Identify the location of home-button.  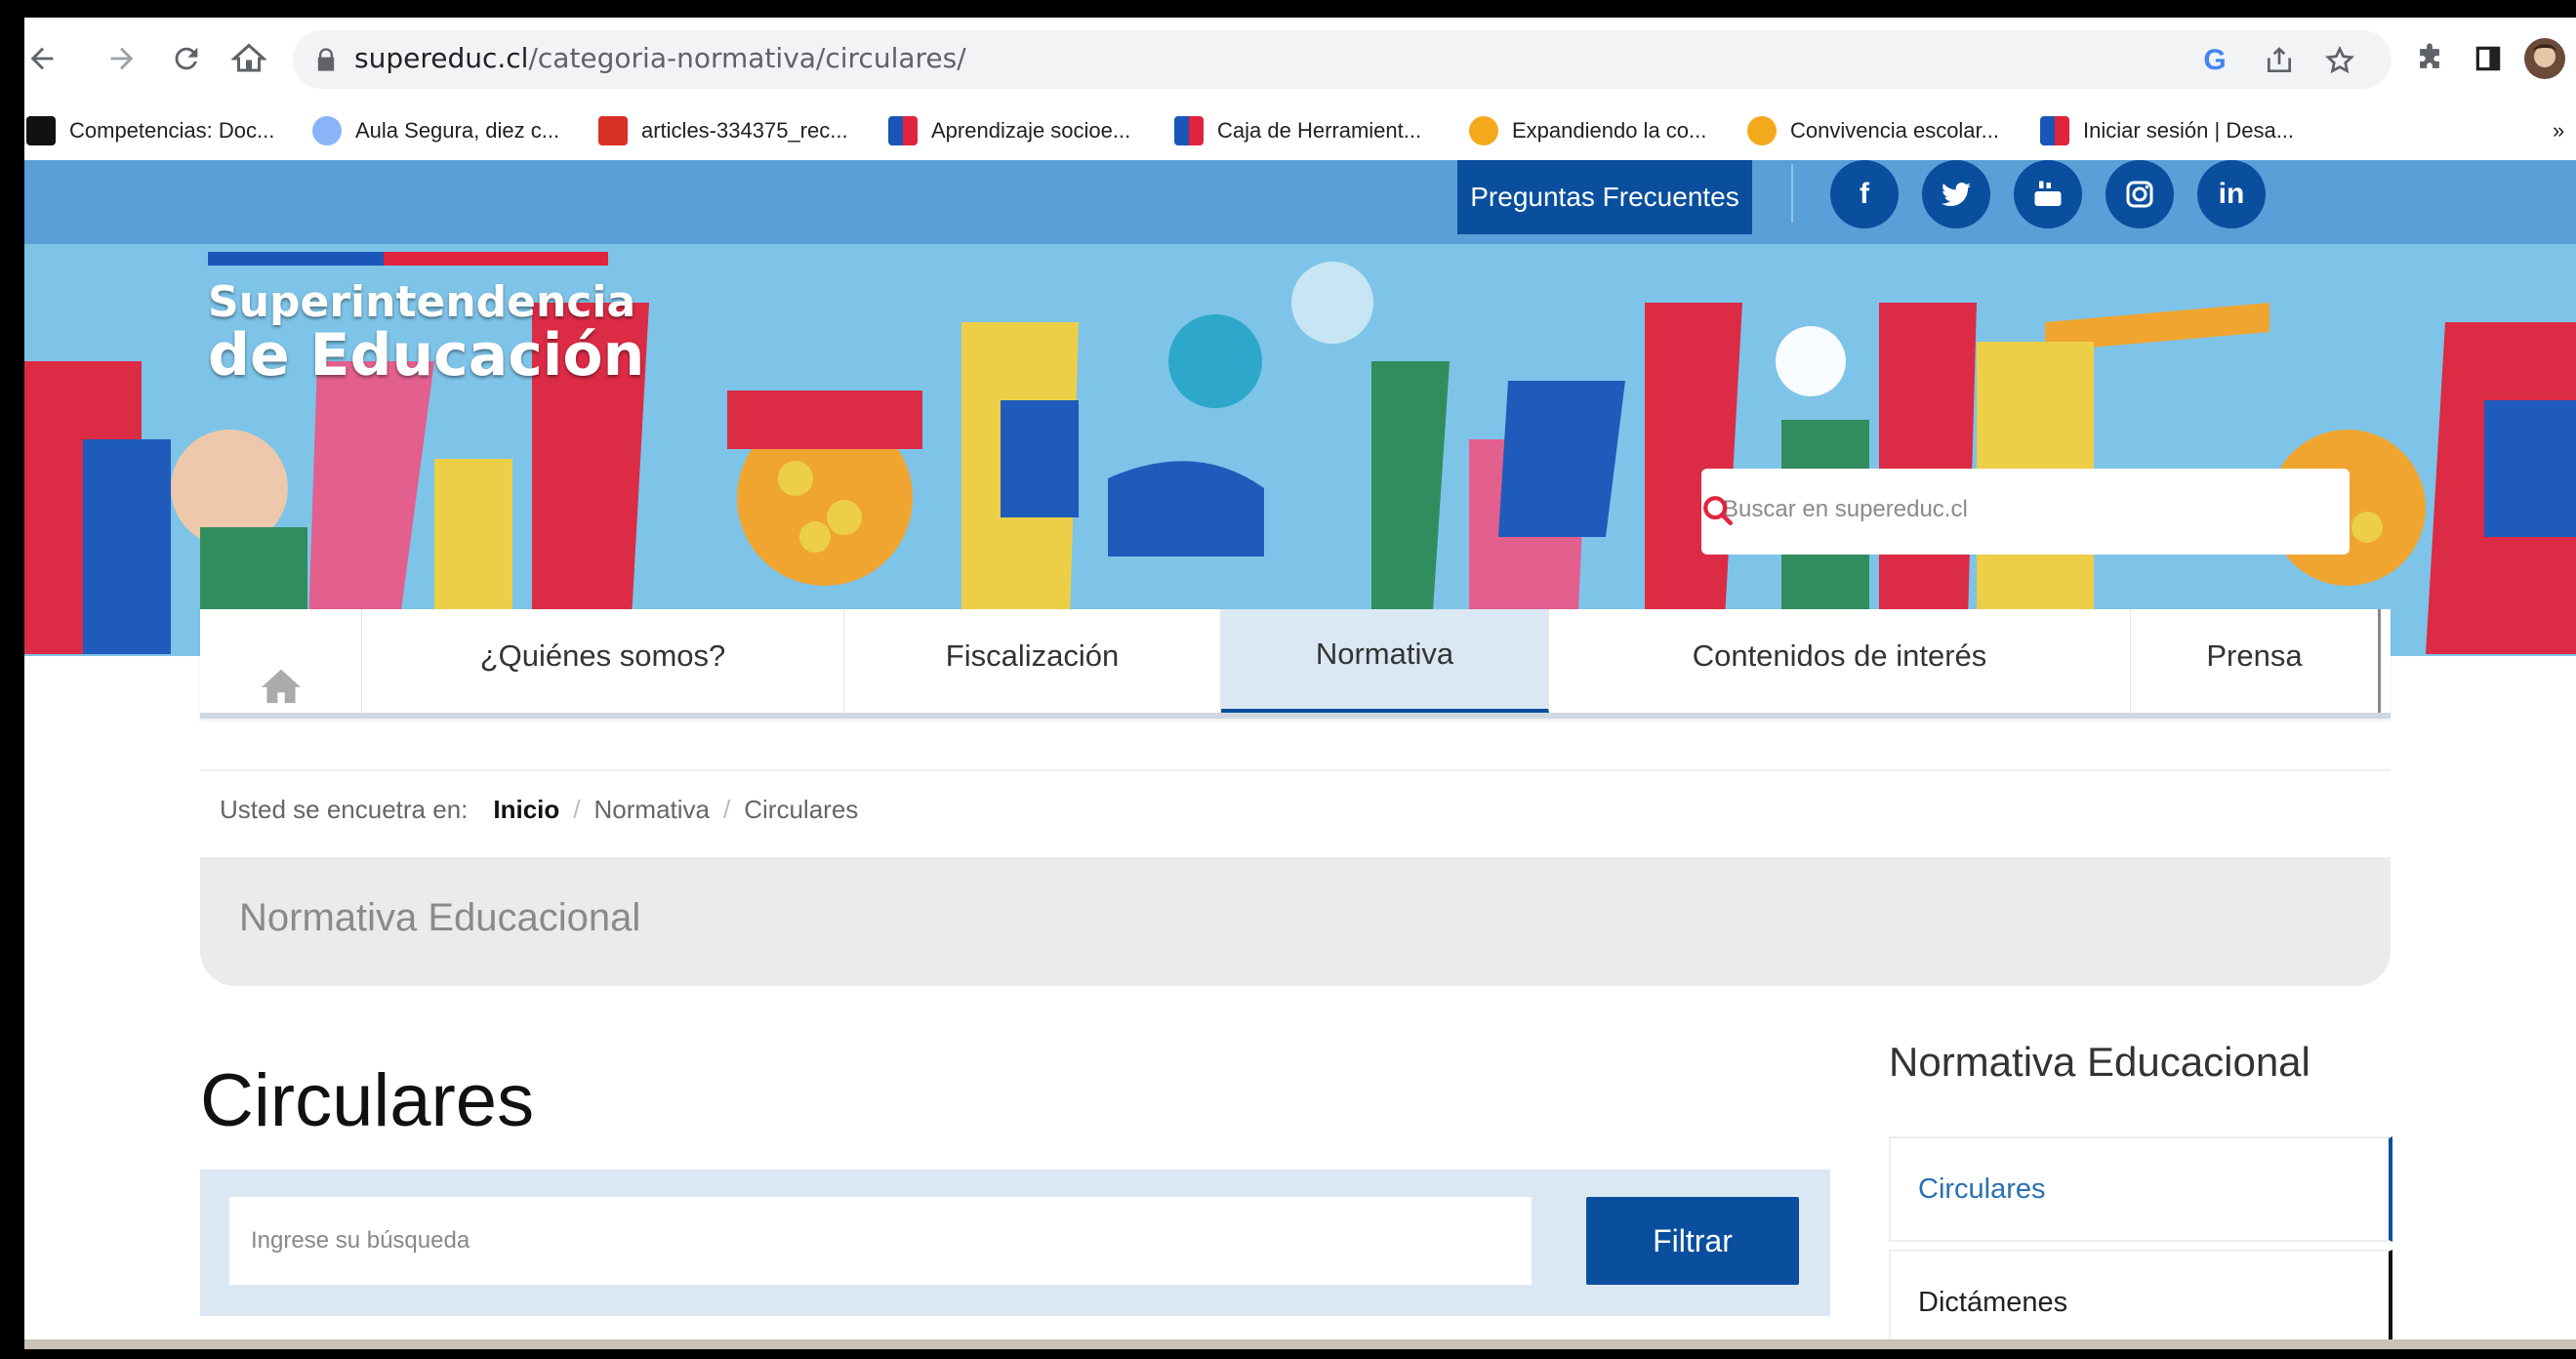
(249, 58).